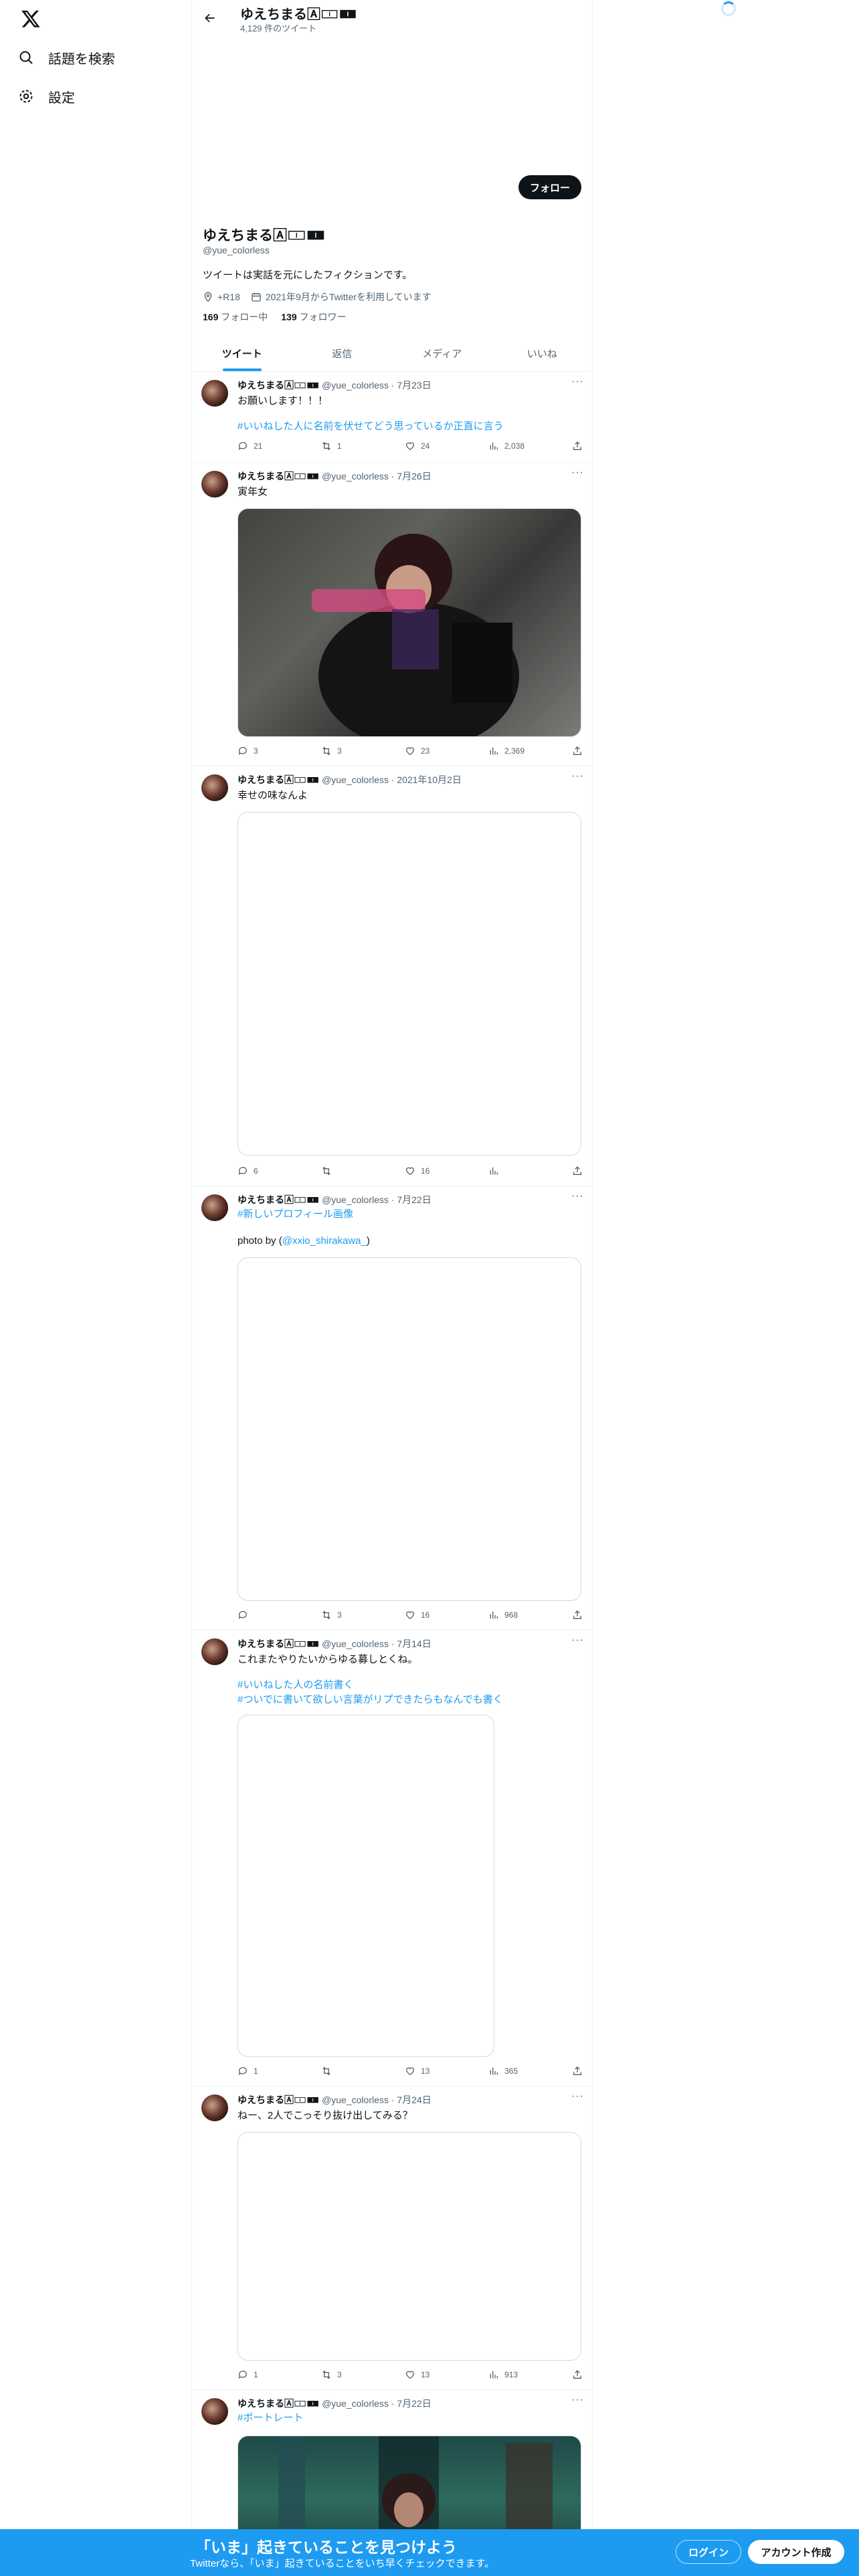 The height and width of the screenshot is (2576, 859). What do you see at coordinates (509, 1171) in the screenshot?
I see `views-button` at bounding box center [509, 1171].